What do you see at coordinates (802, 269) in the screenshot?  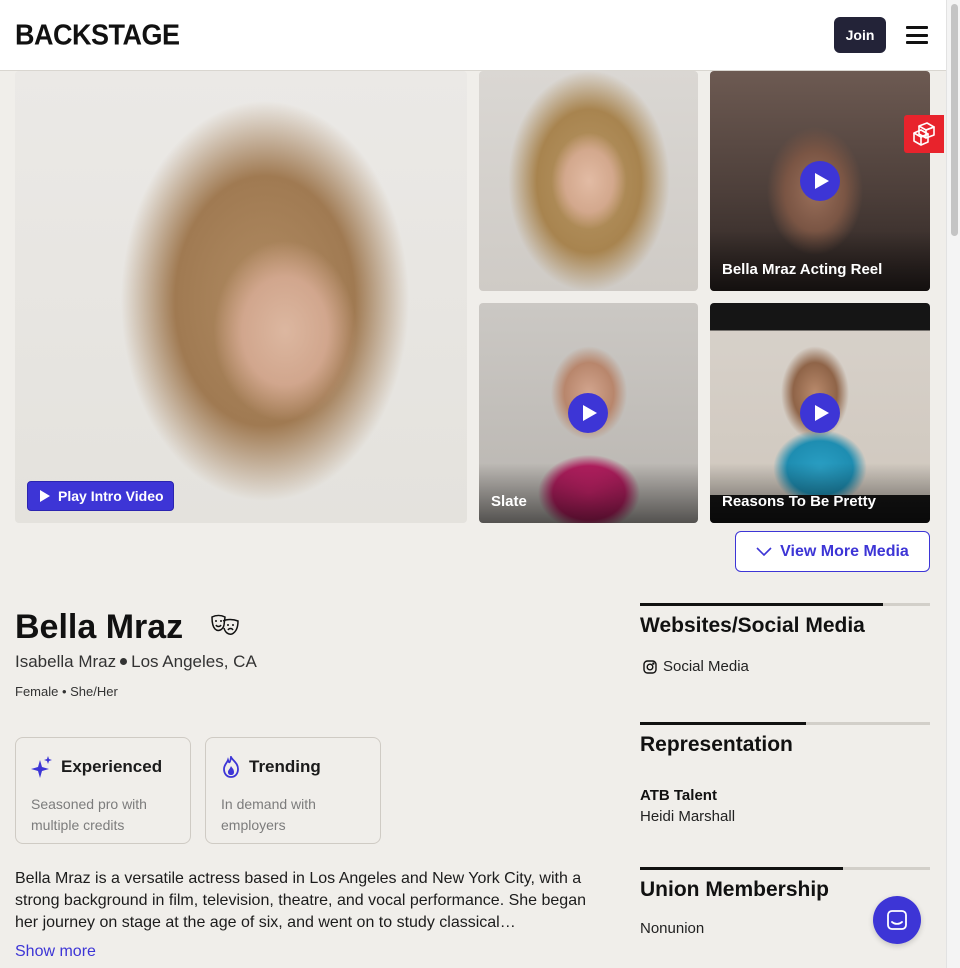 I see `video-title: Bella Mraz Acting Reel` at bounding box center [802, 269].